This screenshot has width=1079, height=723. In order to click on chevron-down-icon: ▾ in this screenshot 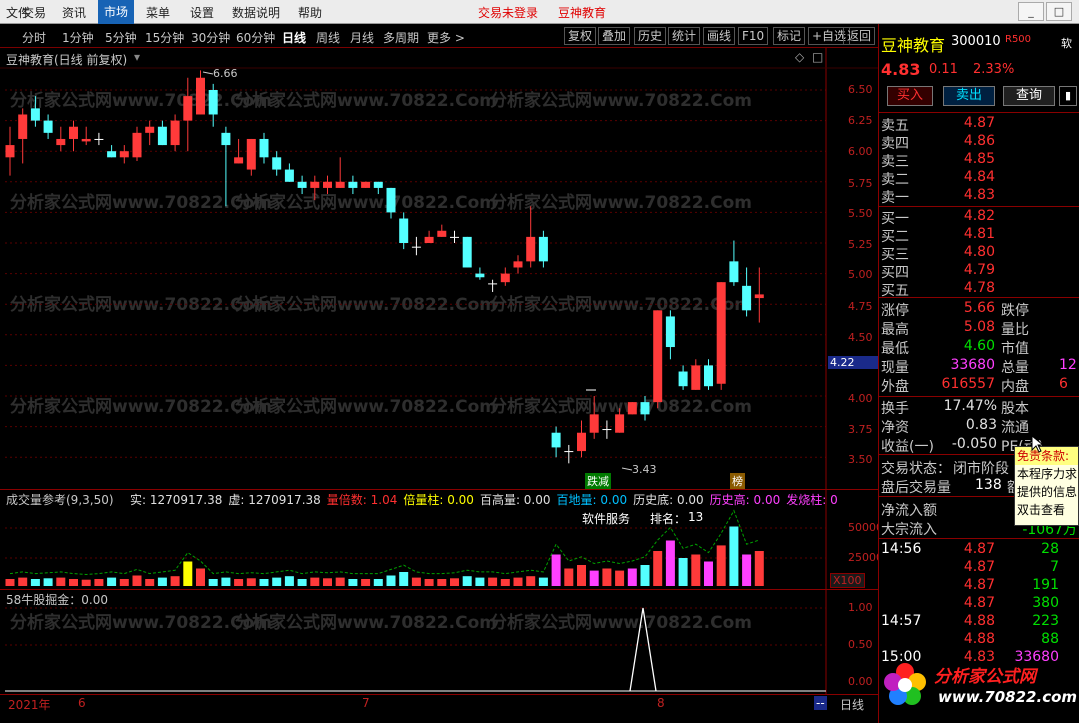, I will do `click(137, 57)`.